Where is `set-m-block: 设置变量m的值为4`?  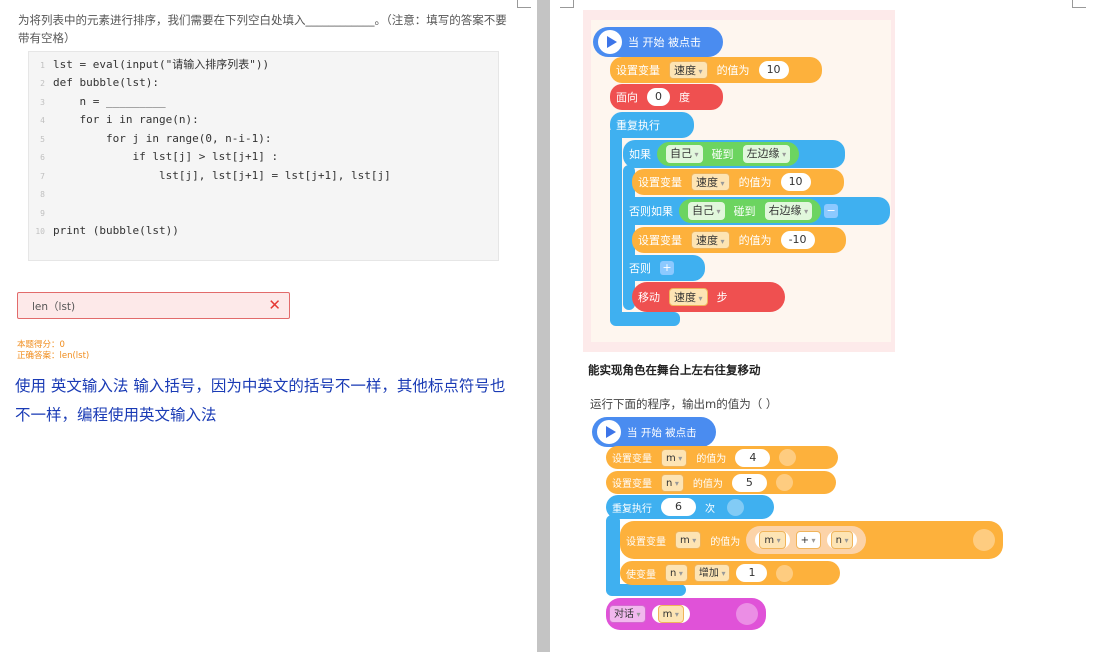
set-m-block: 设置变量m的值为4 is located at coordinates (722, 457).